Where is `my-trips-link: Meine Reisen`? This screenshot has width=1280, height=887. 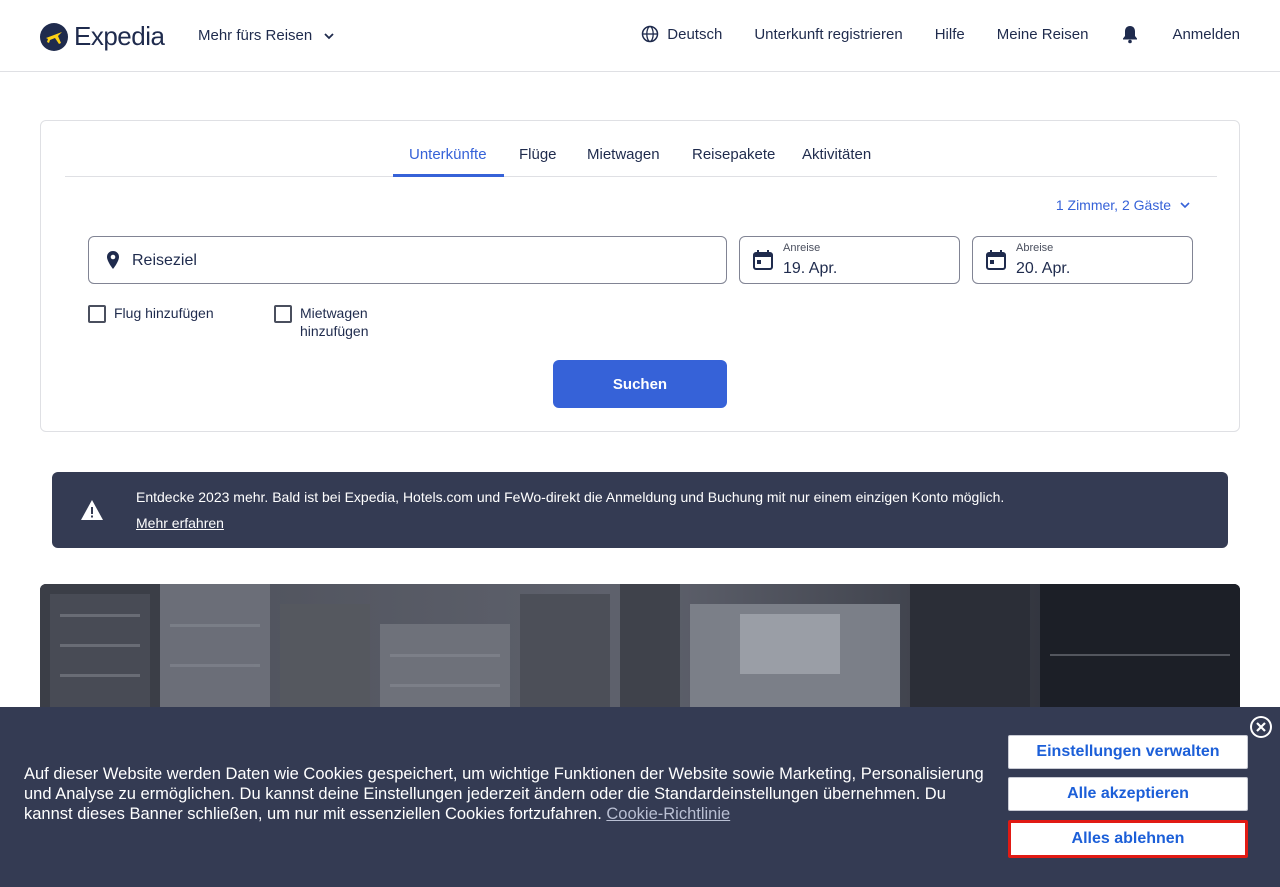
my-trips-link: Meine Reisen is located at coordinates (1043, 34).